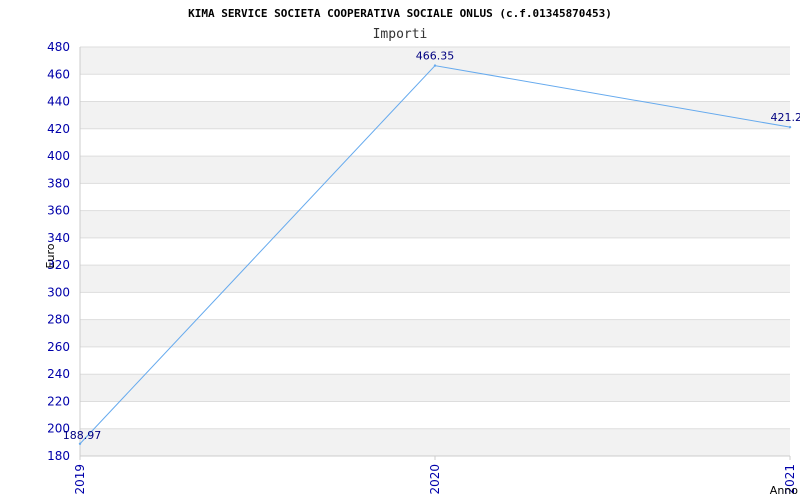  Describe the element at coordinates (82, 435) in the screenshot. I see `data-label: 188.97` at that location.